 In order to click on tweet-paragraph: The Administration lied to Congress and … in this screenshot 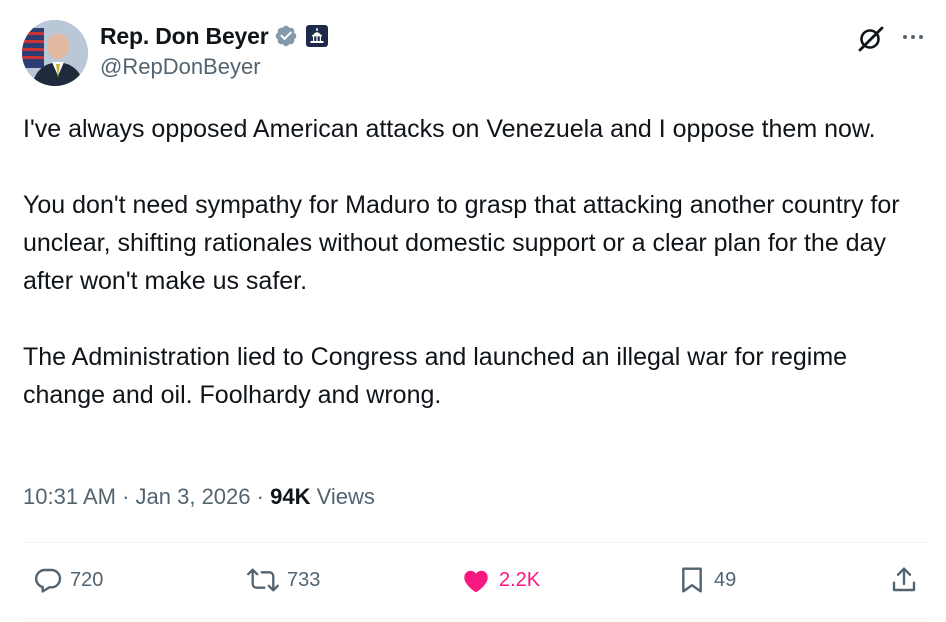, I will do `click(435, 376)`.